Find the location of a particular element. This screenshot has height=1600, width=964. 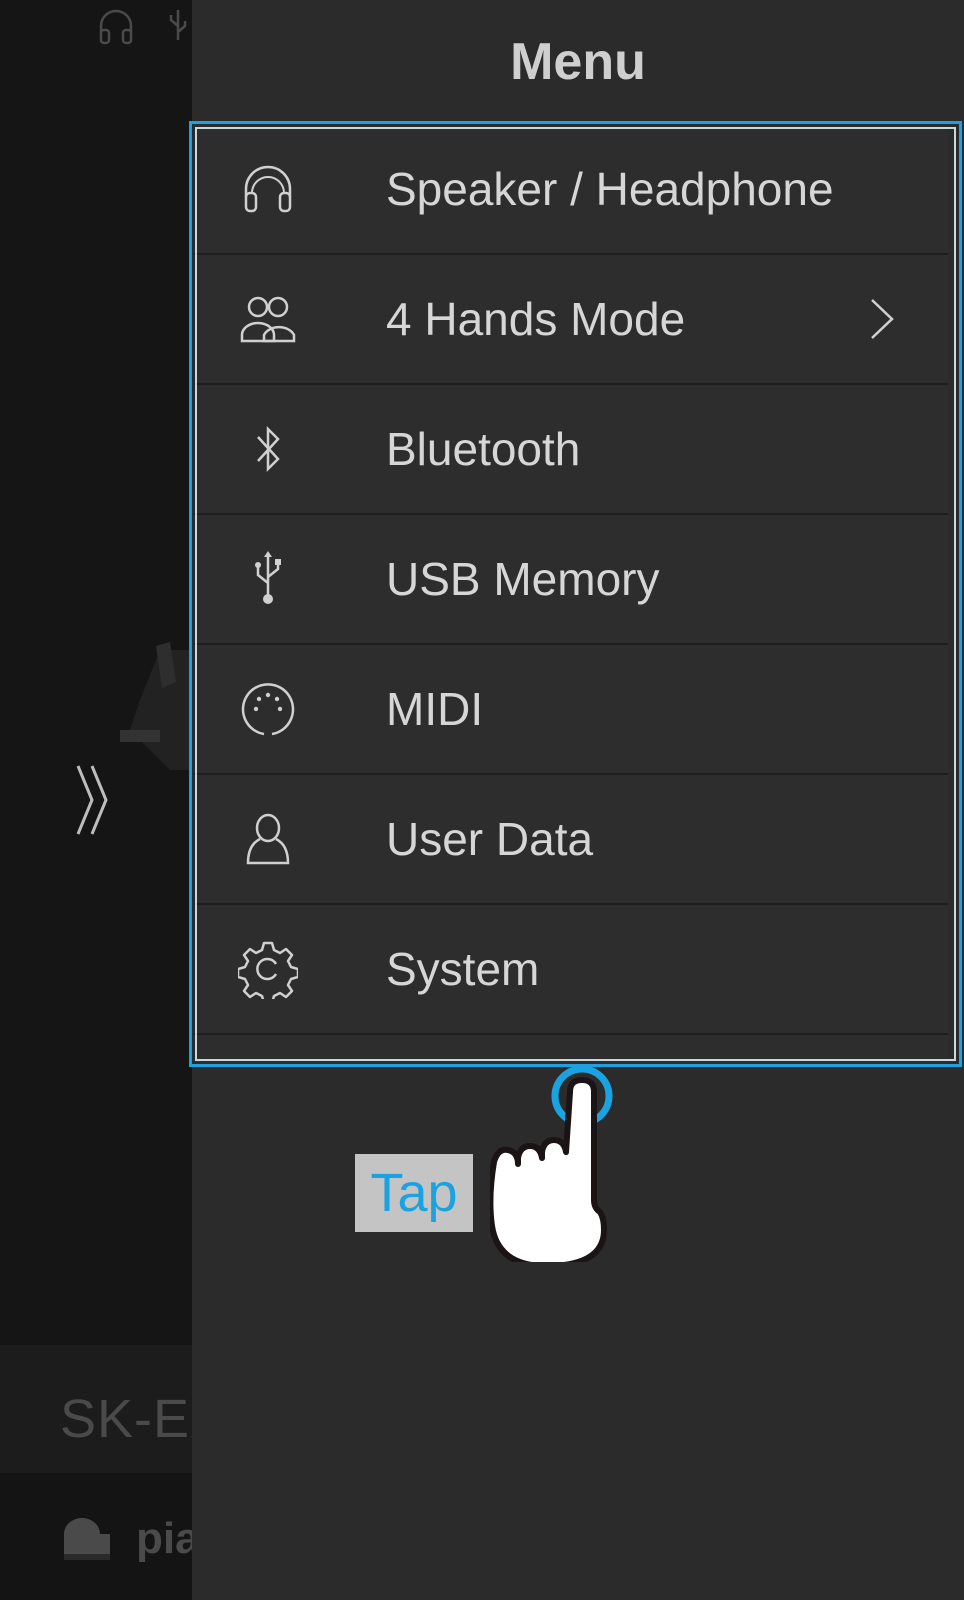

menu-item-label: USB Memory is located at coordinates (523, 579).